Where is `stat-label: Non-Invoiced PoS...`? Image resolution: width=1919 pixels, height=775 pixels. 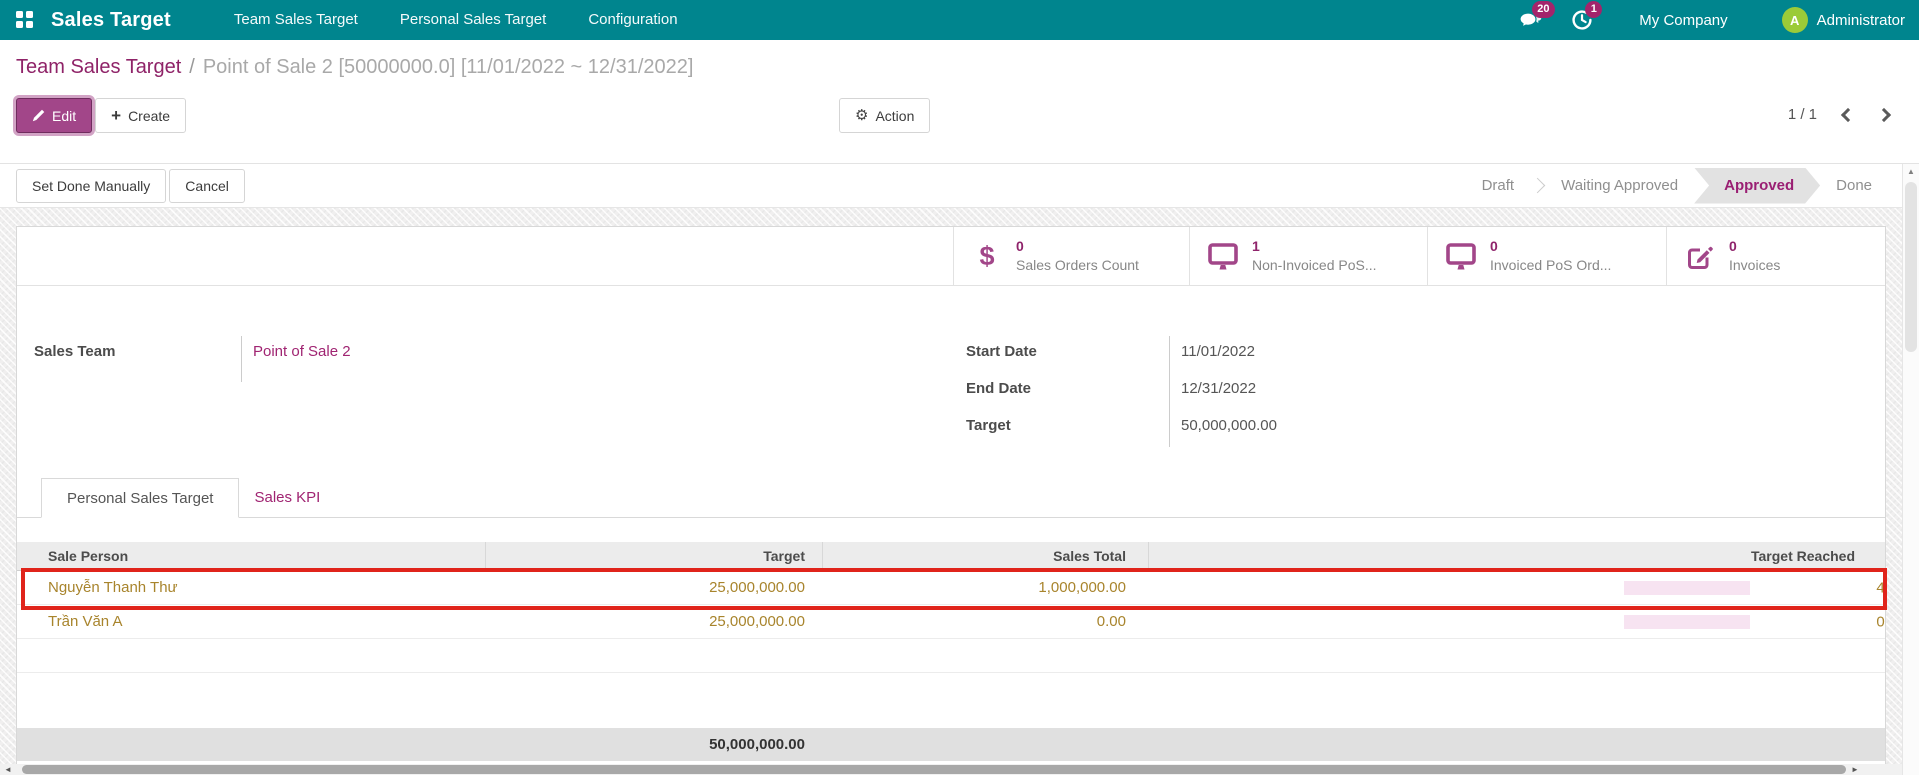 stat-label: Non-Invoiced PoS... is located at coordinates (1314, 265).